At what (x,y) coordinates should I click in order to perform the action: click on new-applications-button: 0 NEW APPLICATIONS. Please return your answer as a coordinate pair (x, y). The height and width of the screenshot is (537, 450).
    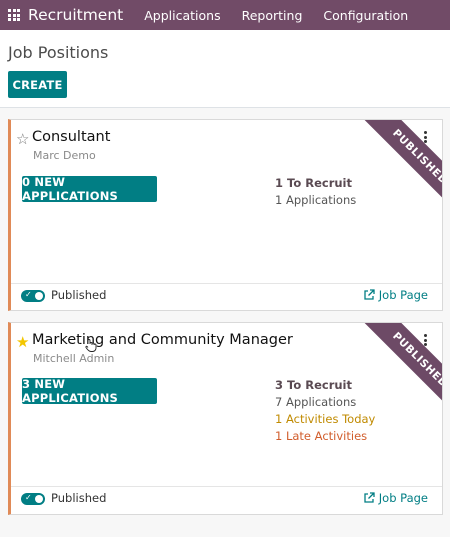
    Looking at the image, I should click on (89, 189).